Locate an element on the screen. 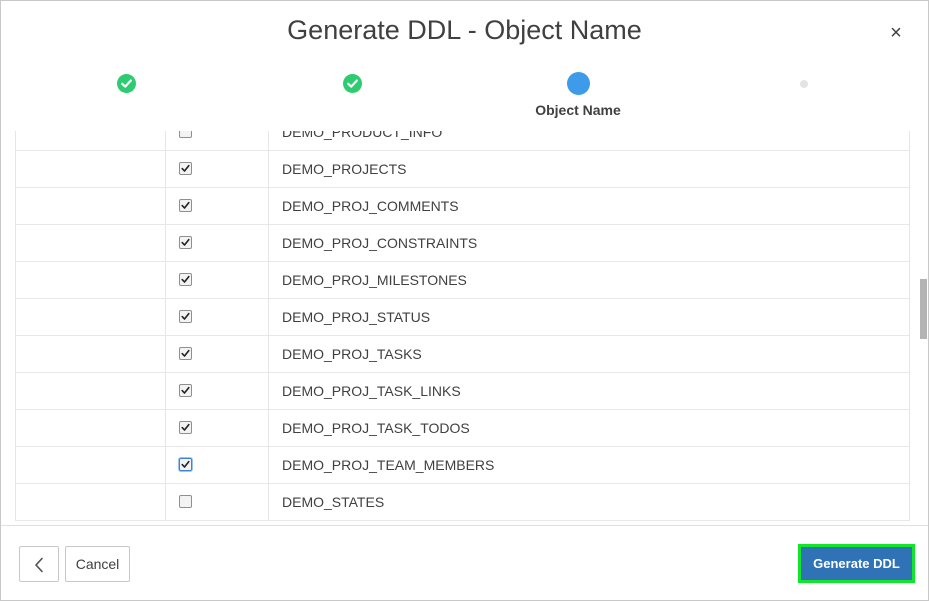  object-name: DEMO_PROJ_CONSTRAINTS is located at coordinates (380, 243).